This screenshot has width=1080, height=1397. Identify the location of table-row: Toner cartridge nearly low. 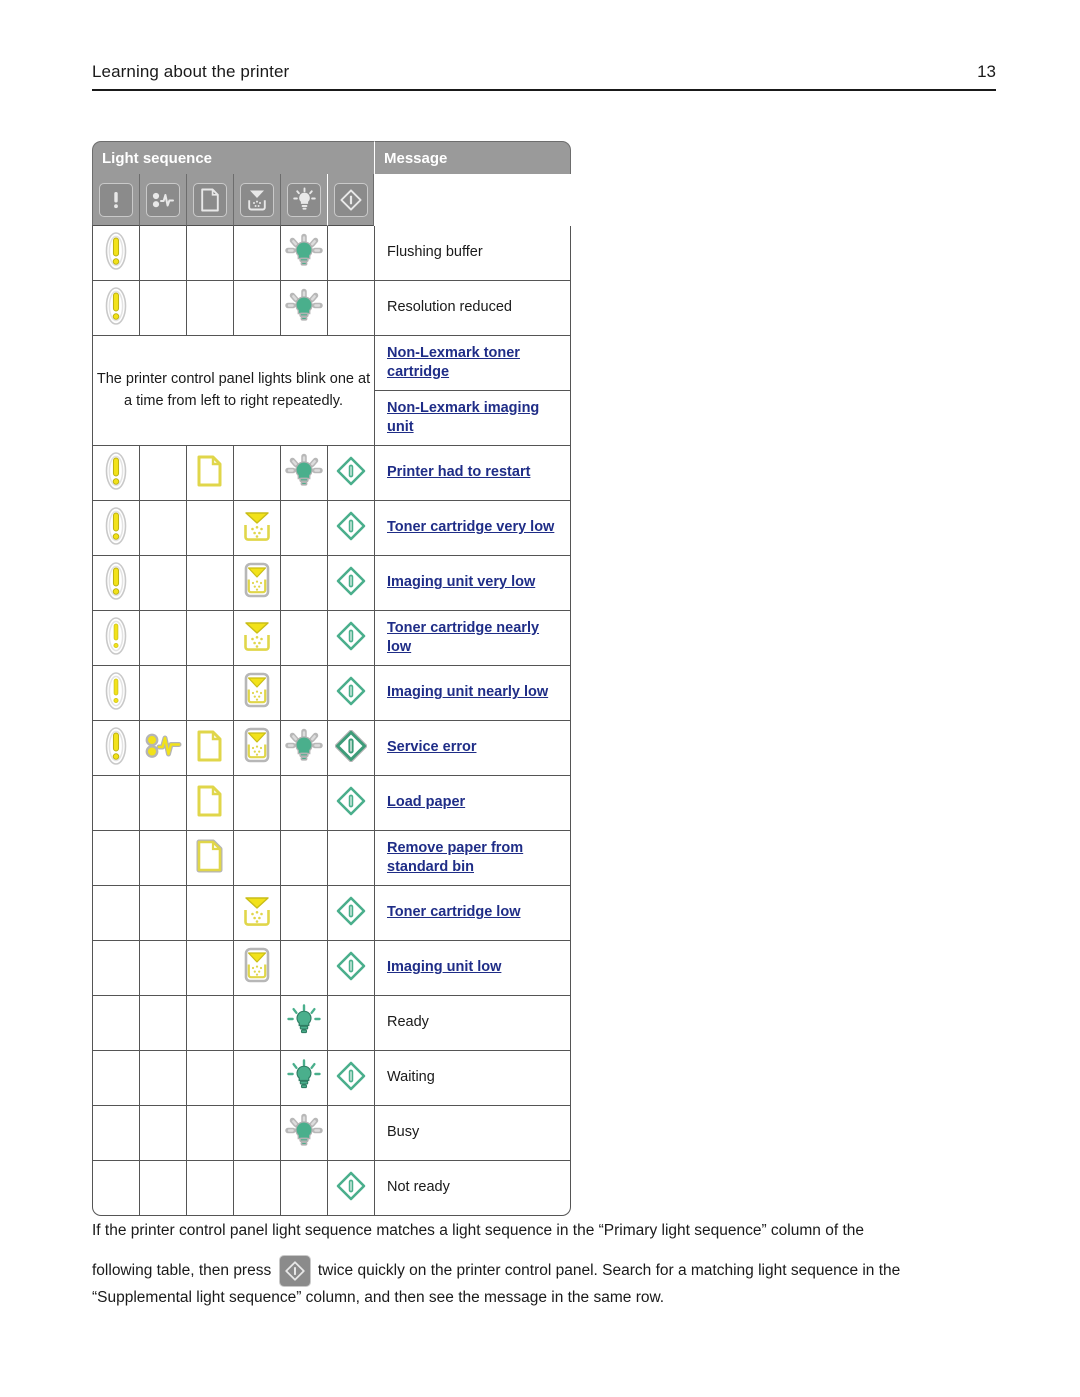
(331, 638).